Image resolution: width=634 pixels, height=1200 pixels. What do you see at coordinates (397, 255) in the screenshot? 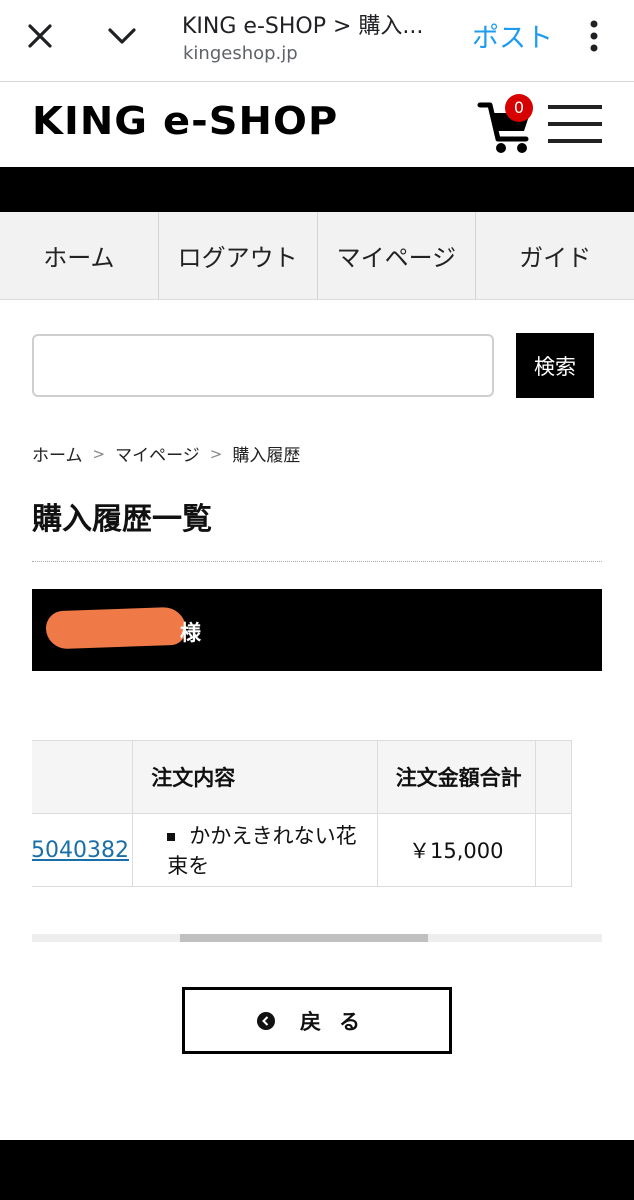
I see `nav-item-mypage: マイページ` at bounding box center [397, 255].